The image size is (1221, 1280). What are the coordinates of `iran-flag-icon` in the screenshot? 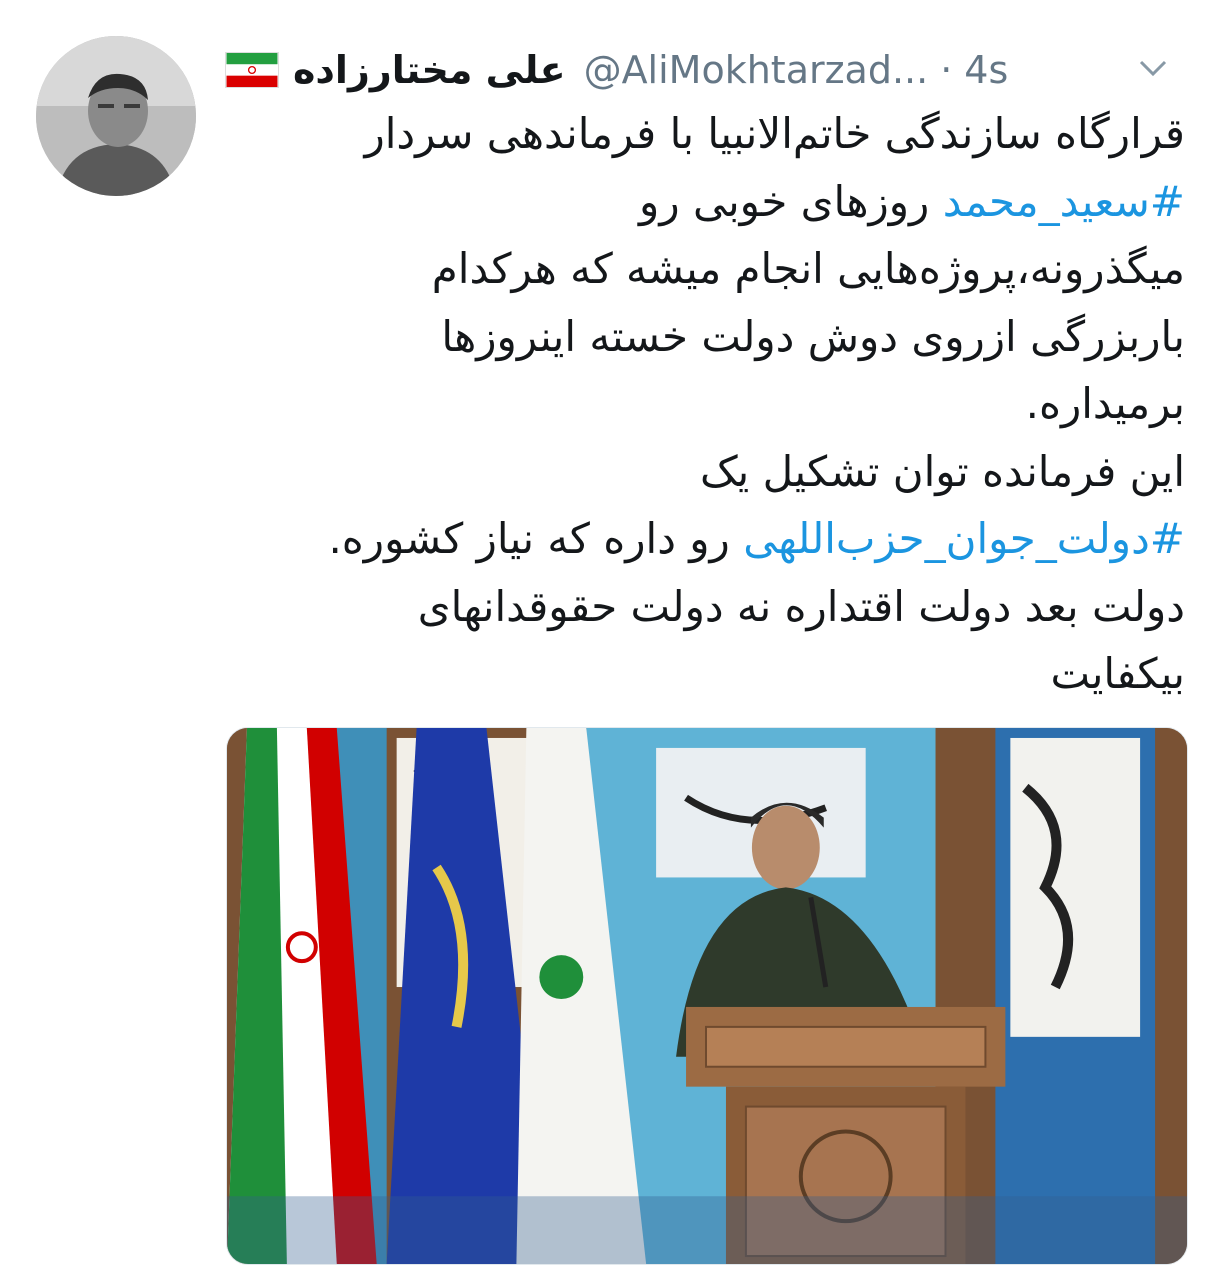 It's located at (252, 70).